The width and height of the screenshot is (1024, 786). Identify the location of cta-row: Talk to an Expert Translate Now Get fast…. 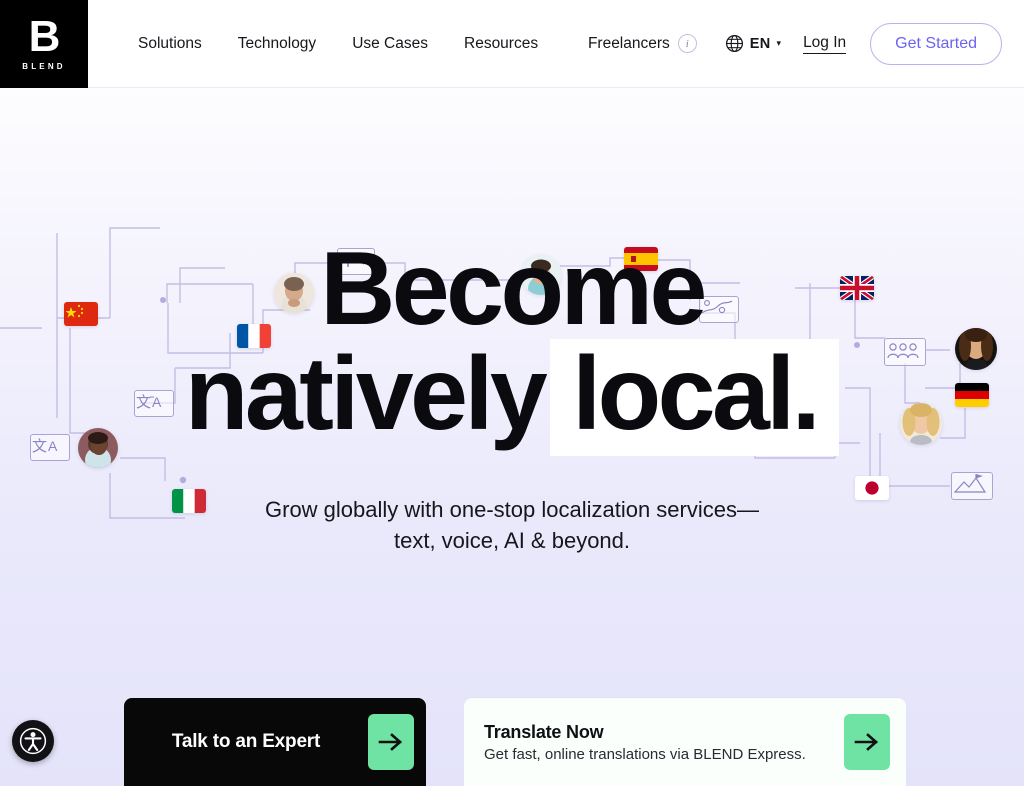
(515, 742).